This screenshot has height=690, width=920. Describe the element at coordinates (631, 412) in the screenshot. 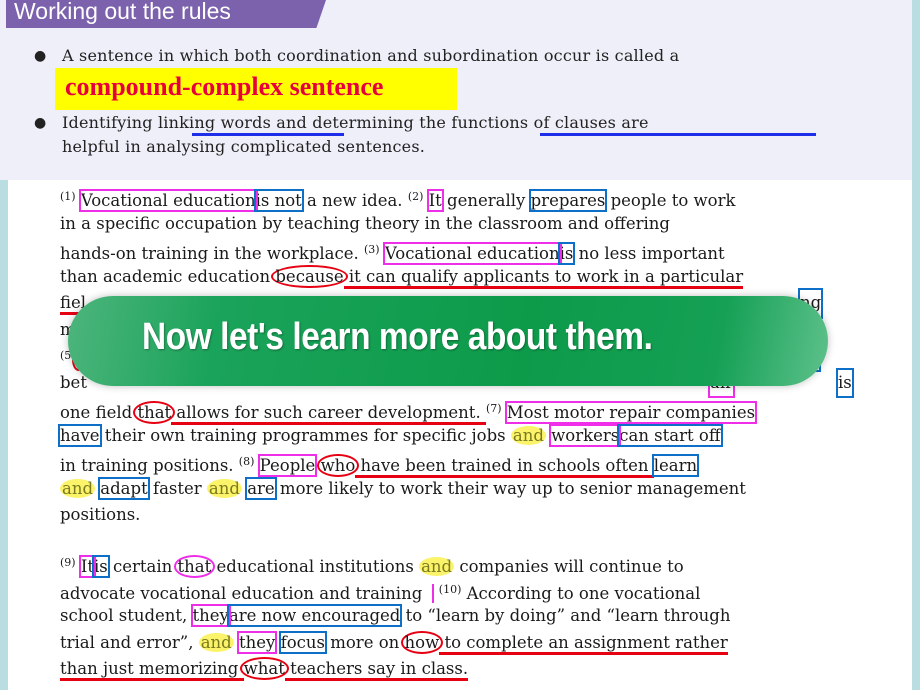

I see `subject-box: Most motor repair companies` at that location.